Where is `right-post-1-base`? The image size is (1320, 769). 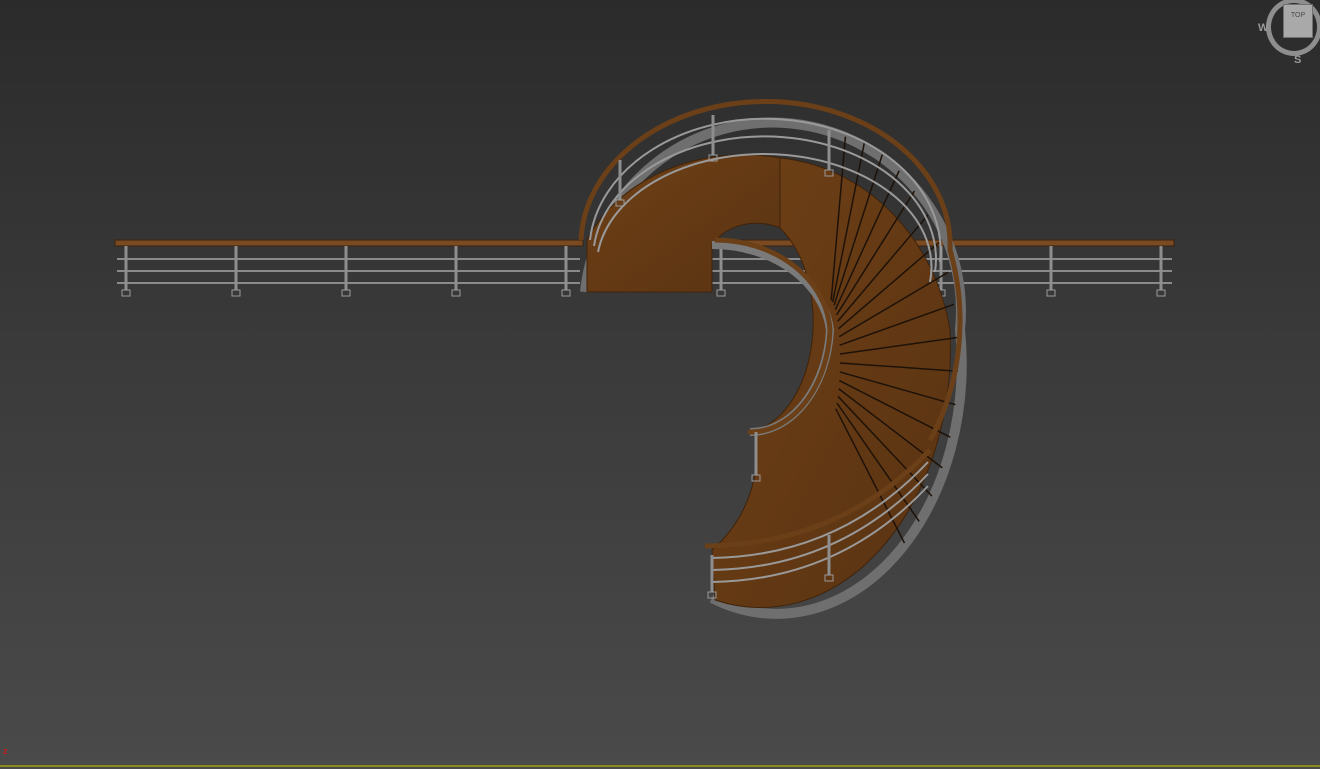
right-post-1-base is located at coordinates (721, 293).